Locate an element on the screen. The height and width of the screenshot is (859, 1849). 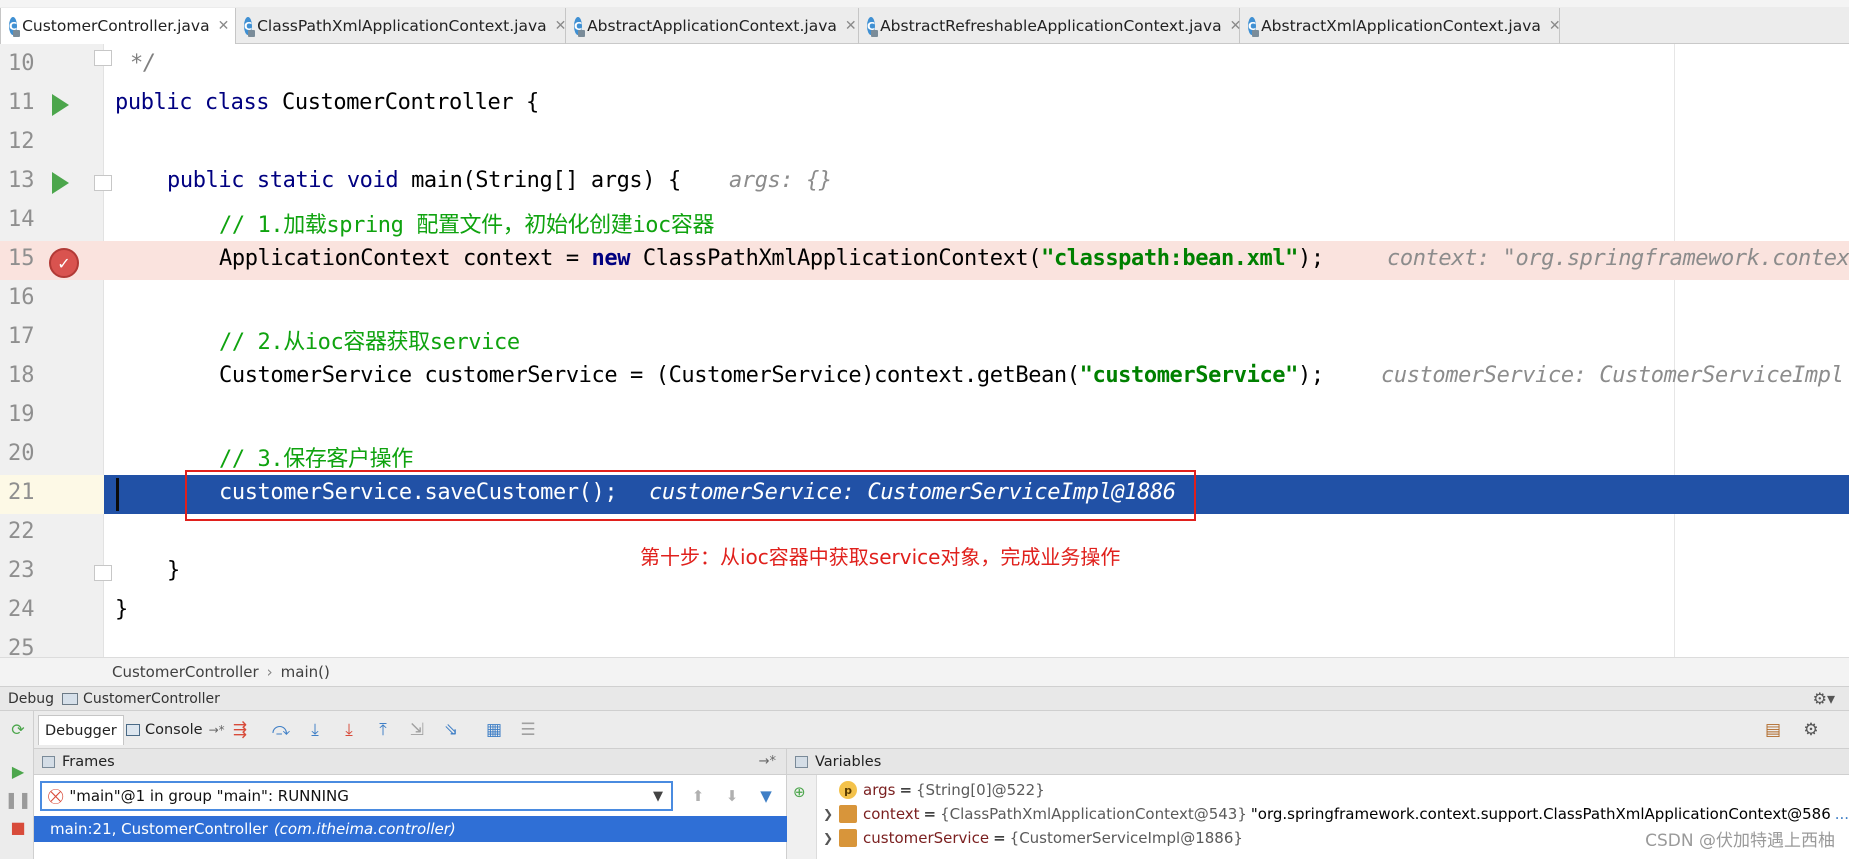
frame-package: (com.itheima.controller) is located at coordinates (364, 829).